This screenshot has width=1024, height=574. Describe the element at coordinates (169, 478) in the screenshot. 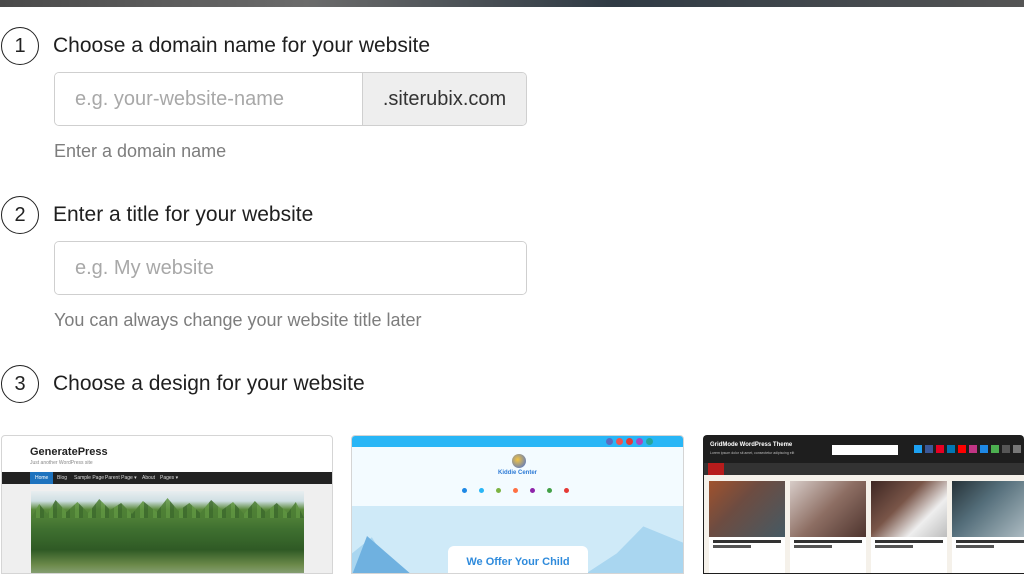

I see `design-nav-item: Pages ▾` at that location.